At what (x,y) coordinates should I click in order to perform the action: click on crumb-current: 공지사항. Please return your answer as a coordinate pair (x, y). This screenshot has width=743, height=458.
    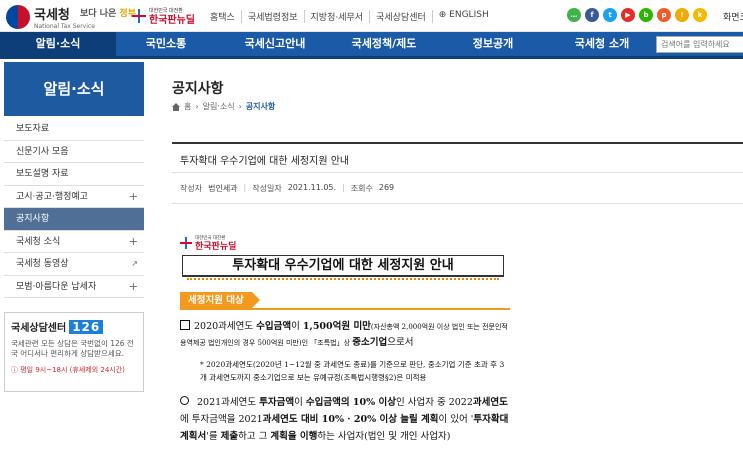
    Looking at the image, I should click on (260, 106).